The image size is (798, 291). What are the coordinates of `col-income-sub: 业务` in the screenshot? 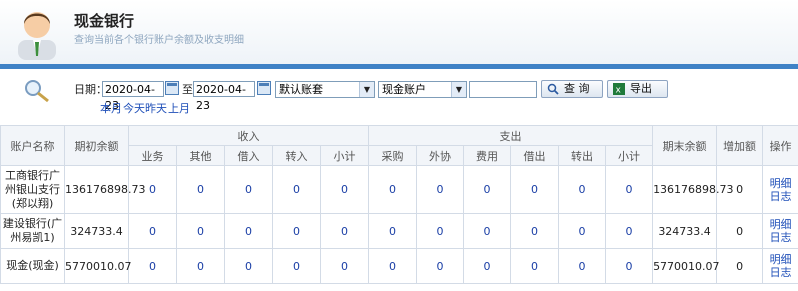 It's located at (152, 155).